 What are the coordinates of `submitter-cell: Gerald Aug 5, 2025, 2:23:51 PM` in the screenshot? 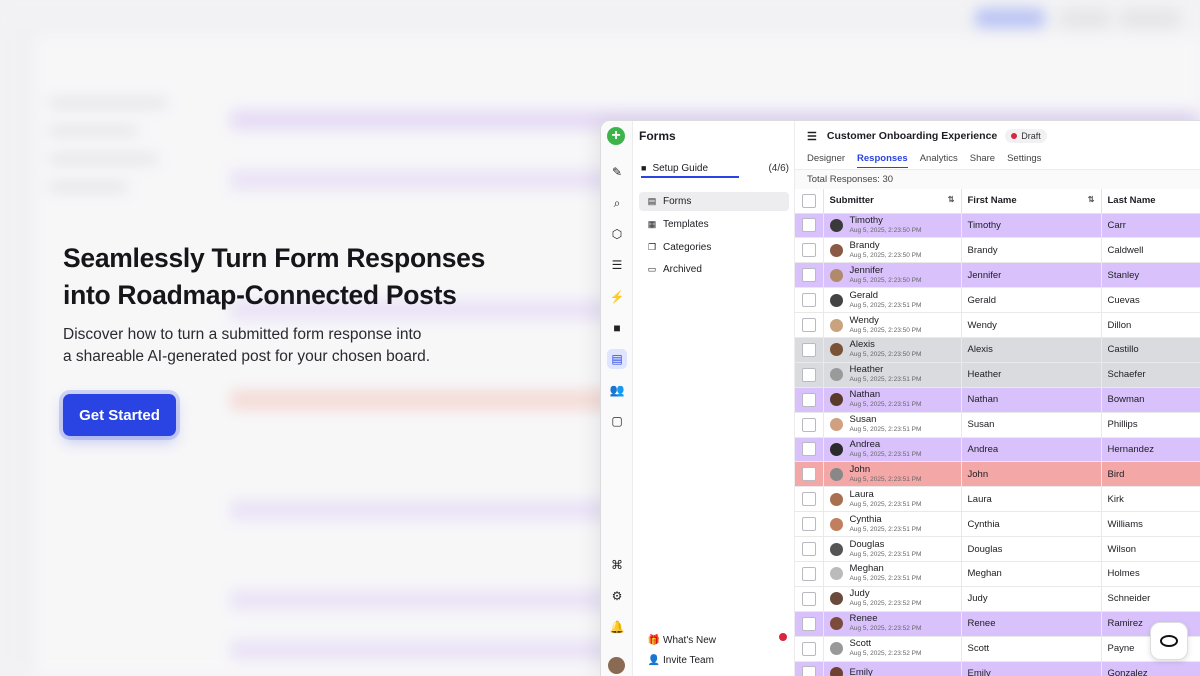 It's located at (892, 300).